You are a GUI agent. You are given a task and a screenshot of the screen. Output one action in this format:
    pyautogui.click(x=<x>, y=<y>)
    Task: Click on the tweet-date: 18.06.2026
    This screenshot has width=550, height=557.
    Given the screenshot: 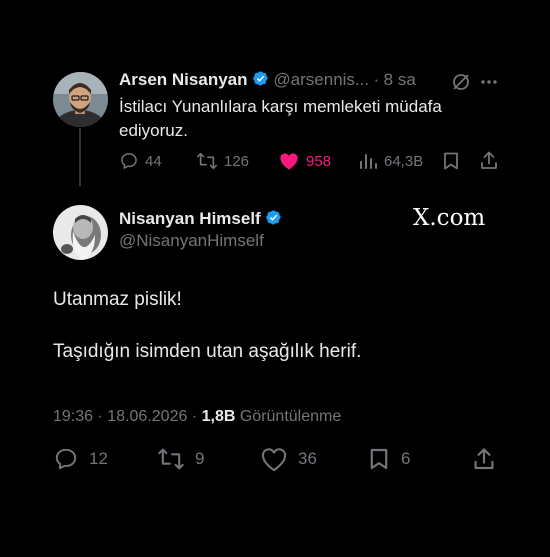 What is the action you would take?
    pyautogui.click(x=147, y=416)
    